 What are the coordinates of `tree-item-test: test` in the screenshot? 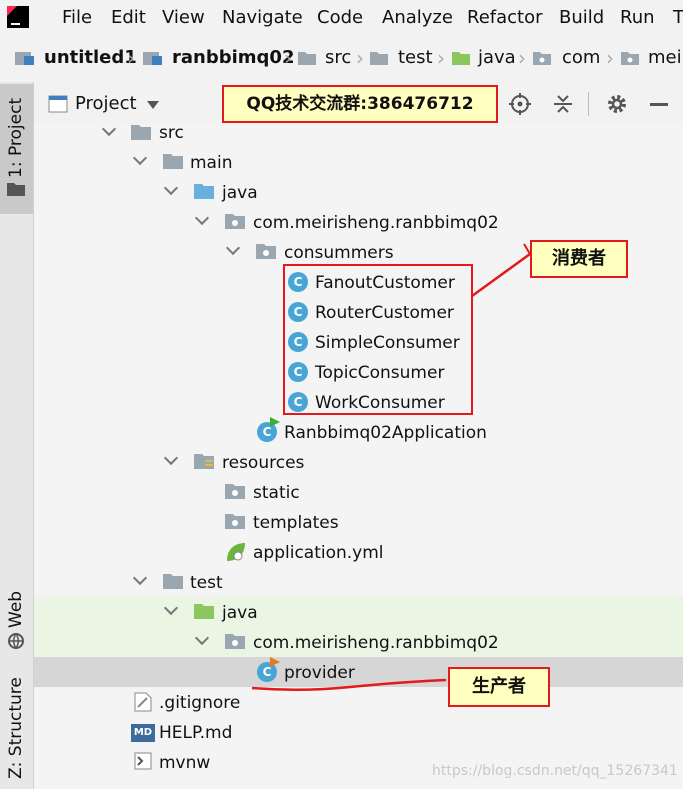 It's located at (206, 583).